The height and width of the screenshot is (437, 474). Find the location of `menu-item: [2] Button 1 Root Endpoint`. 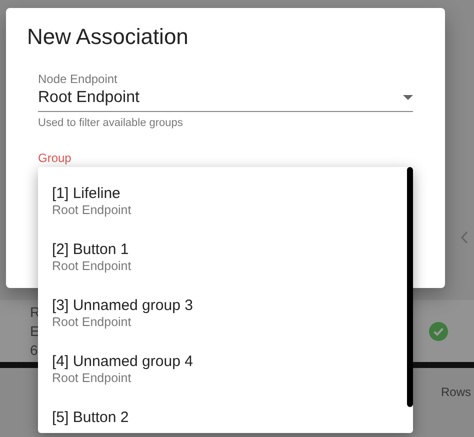

menu-item: [2] Button 1 Root Endpoint is located at coordinates (221, 251).